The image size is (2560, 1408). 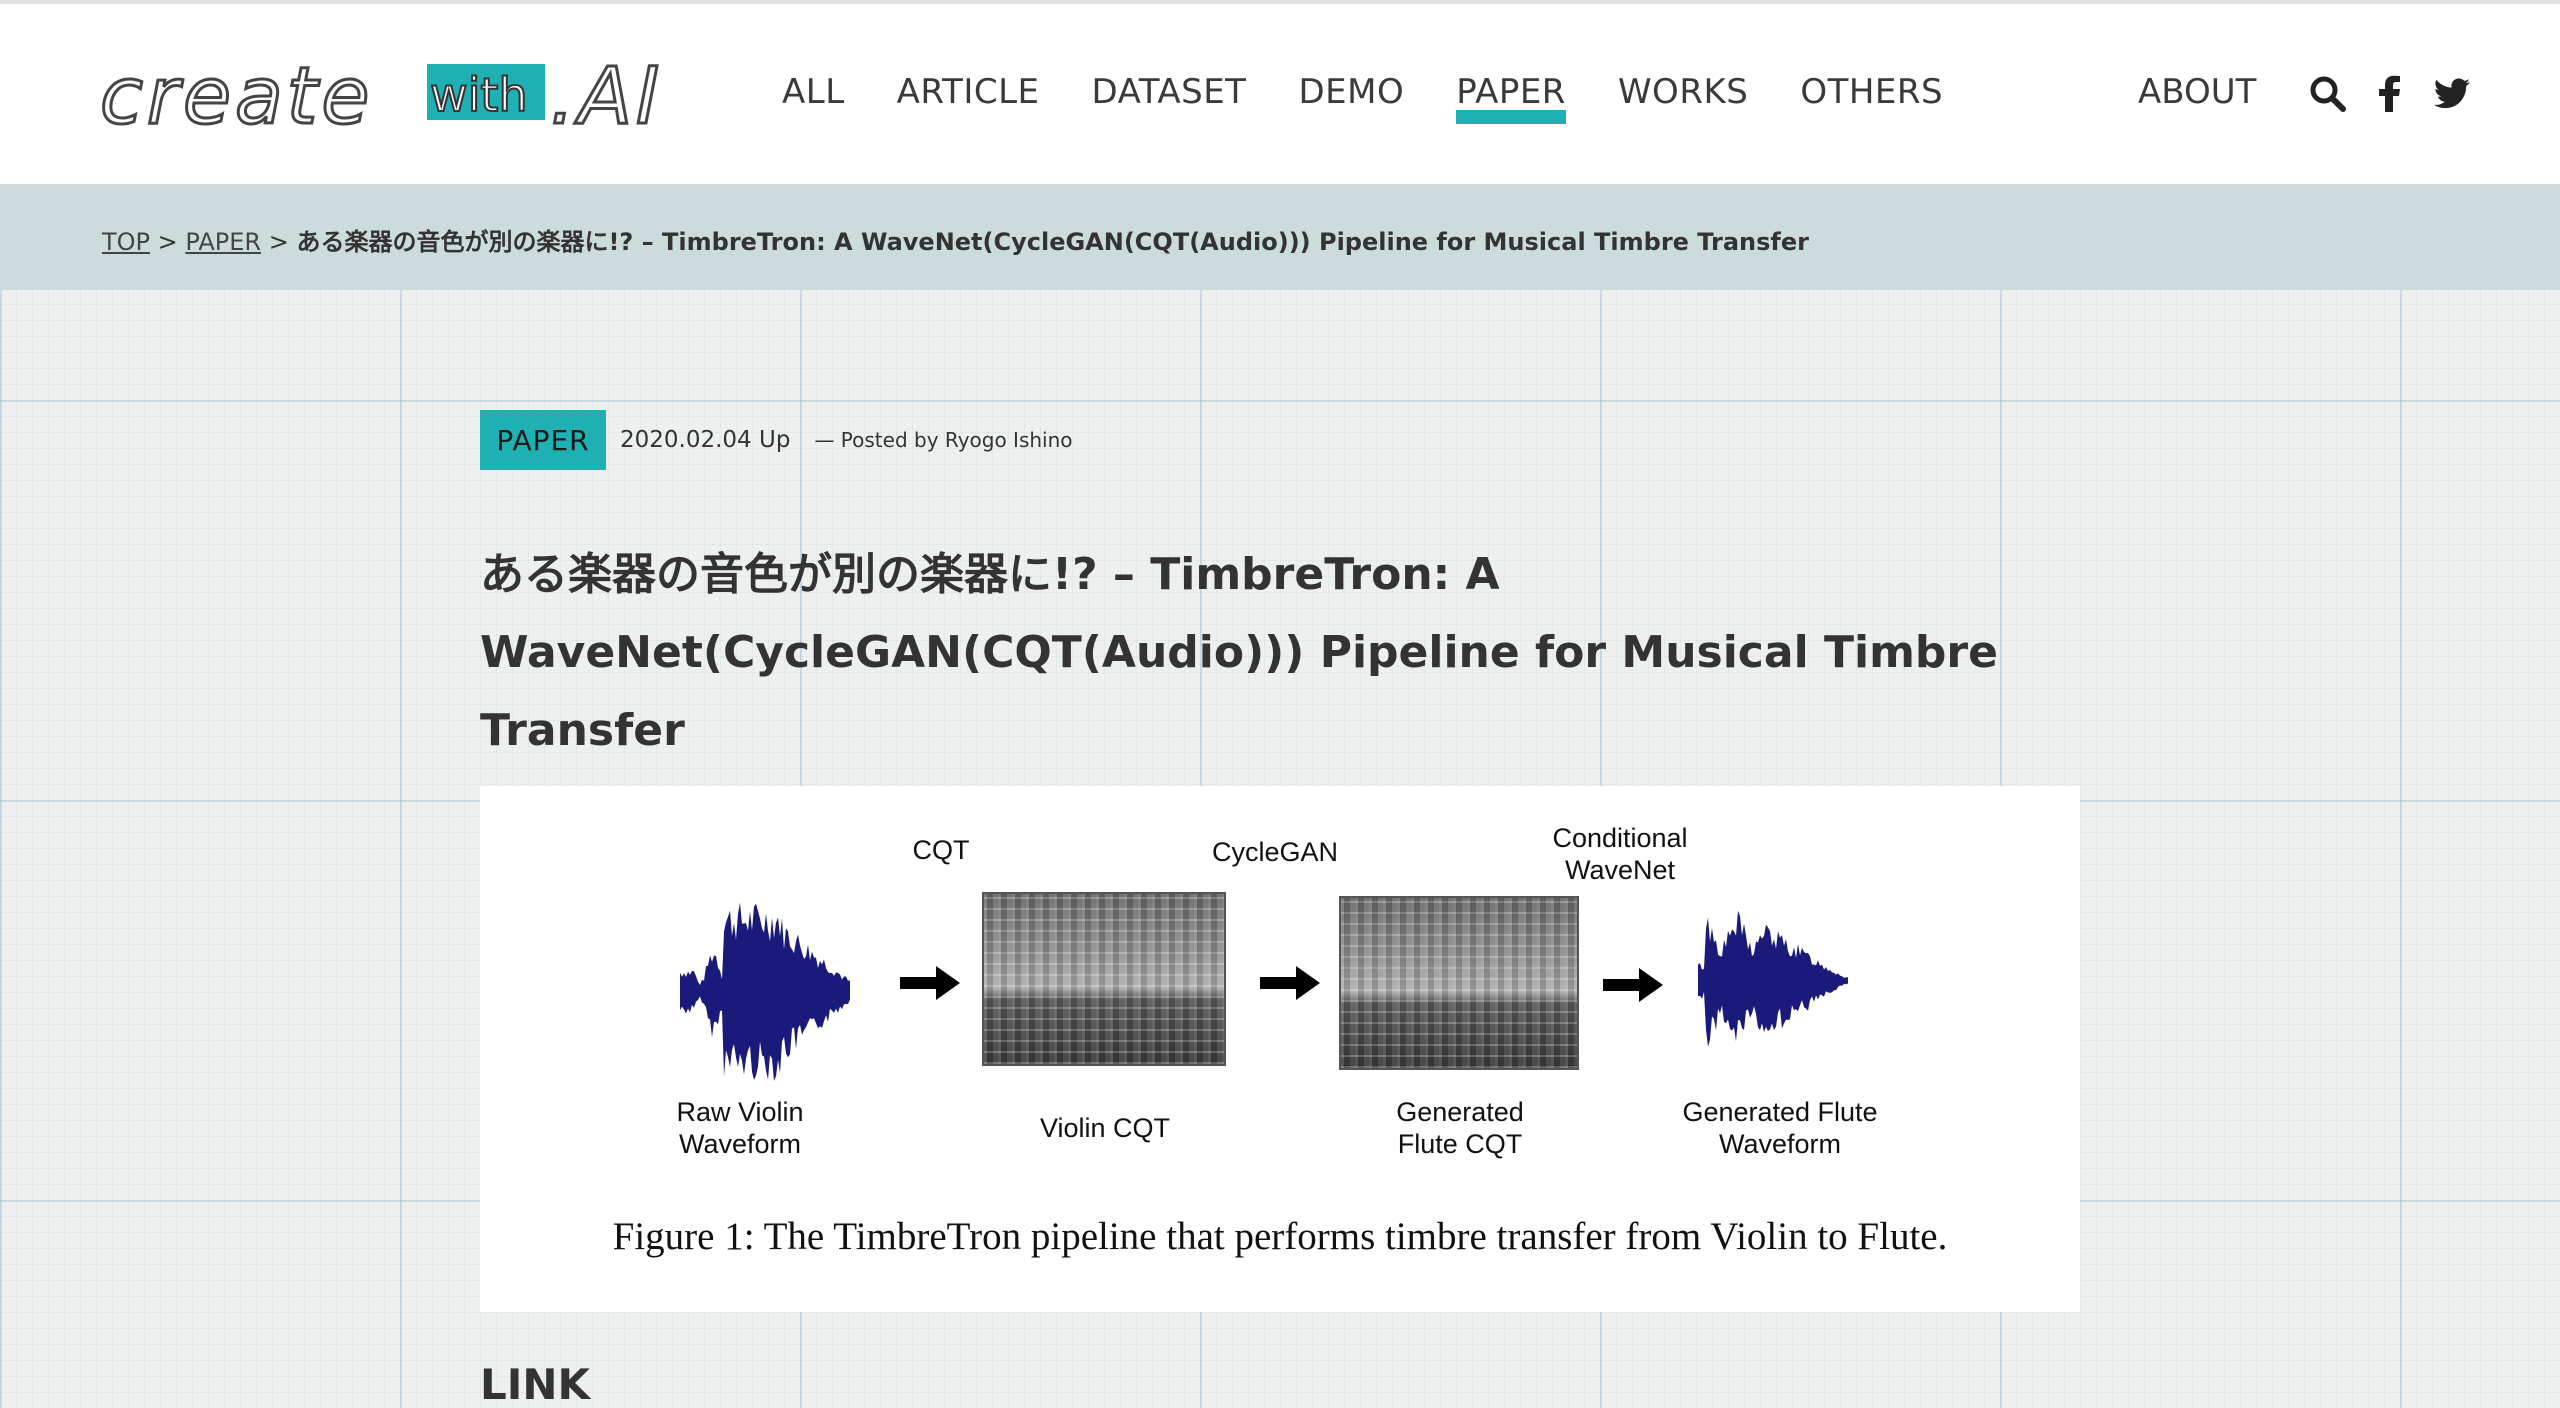 What do you see at coordinates (1104, 979) in the screenshot?
I see `violin-cqt-spectrogram` at bounding box center [1104, 979].